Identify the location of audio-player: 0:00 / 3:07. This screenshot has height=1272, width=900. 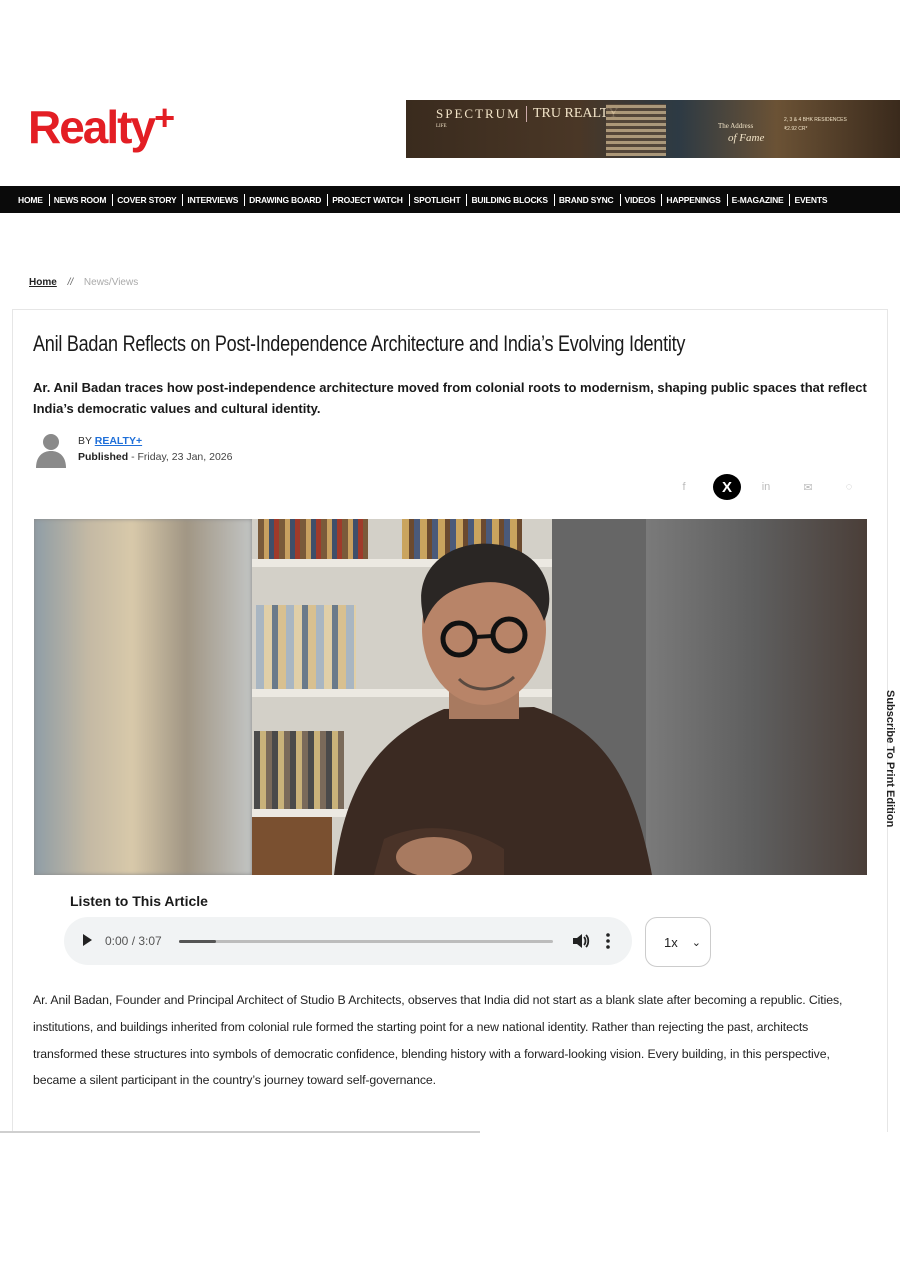
(348, 941).